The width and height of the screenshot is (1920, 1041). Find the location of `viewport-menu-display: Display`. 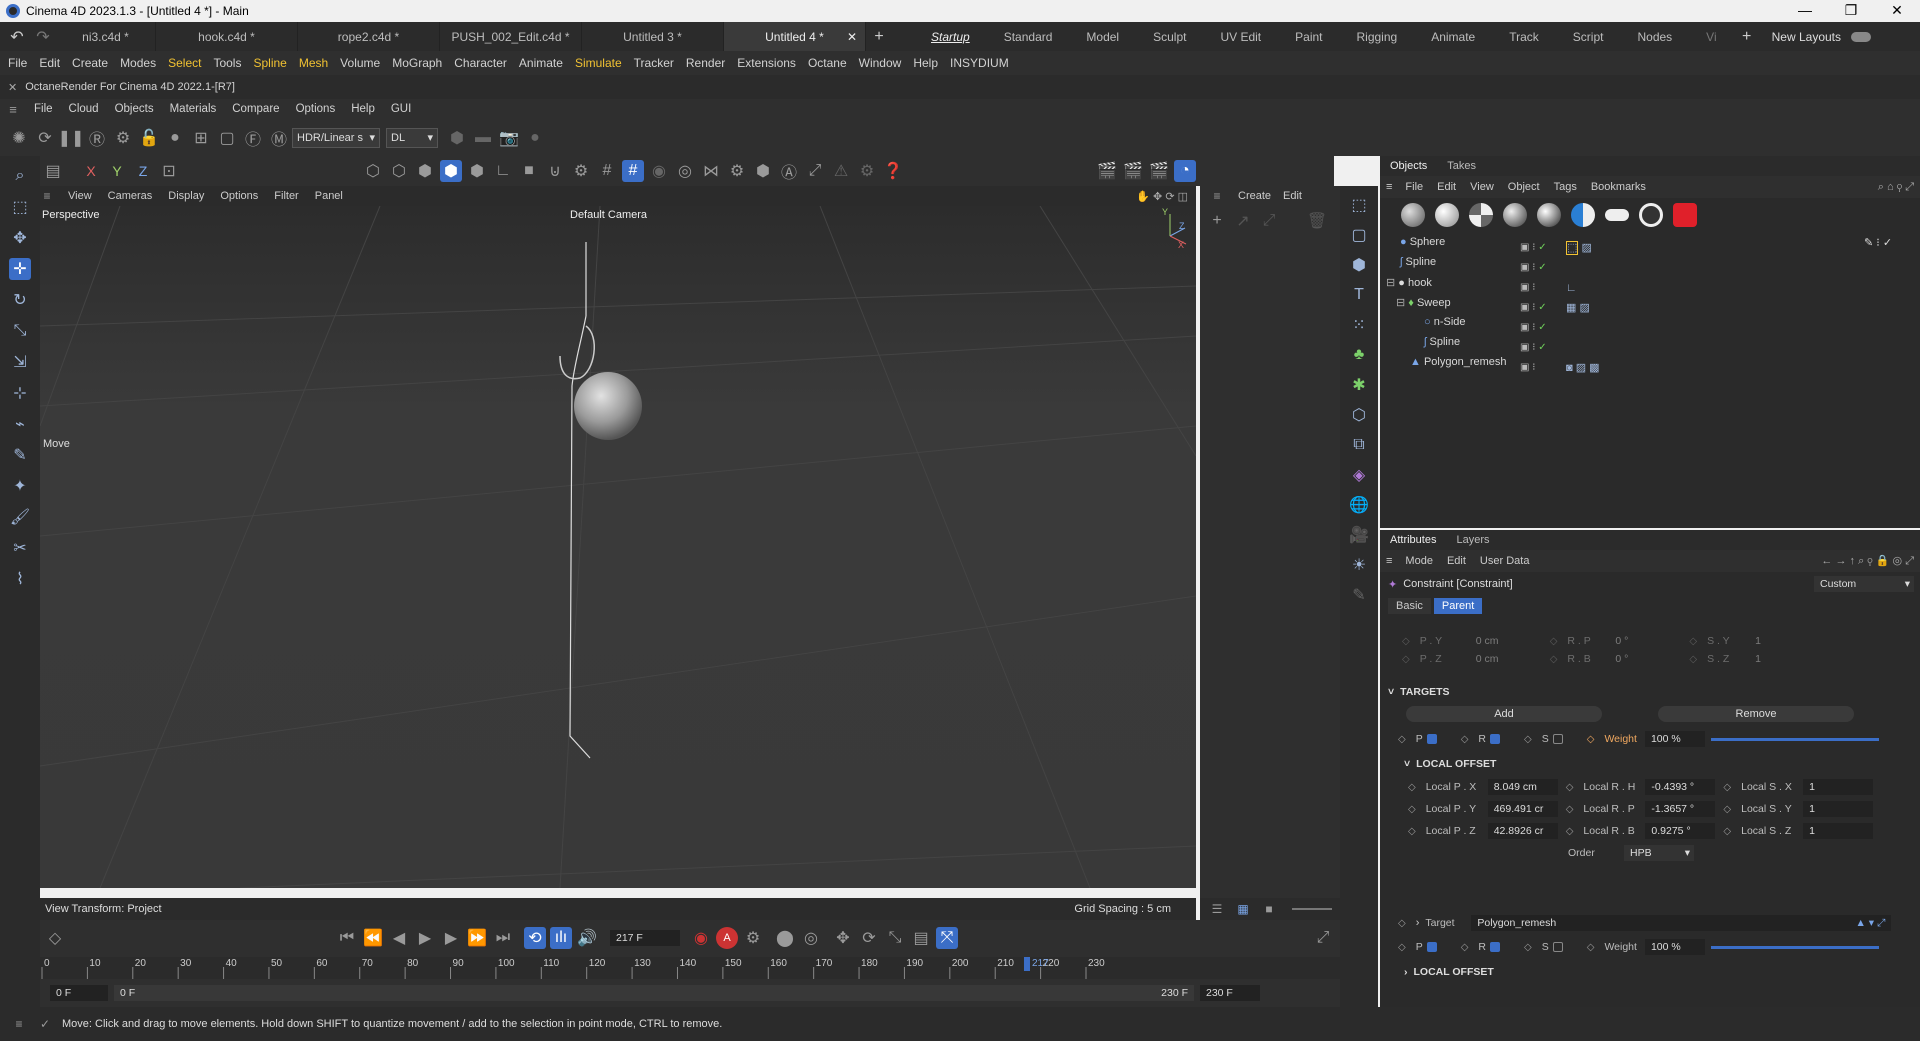

viewport-menu-display: Display is located at coordinates (186, 196).